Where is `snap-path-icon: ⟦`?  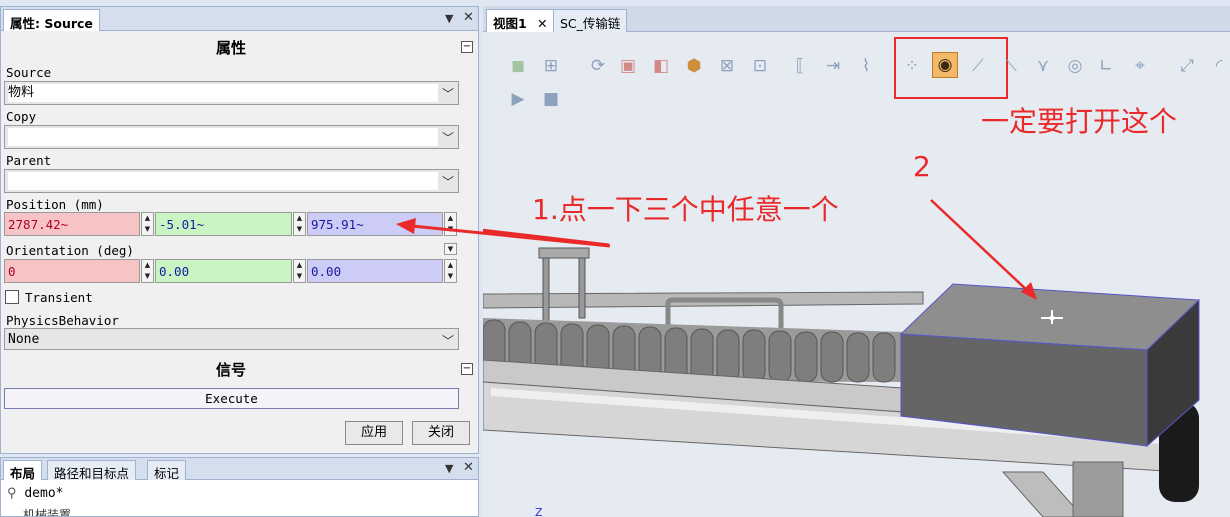
snap-path-icon: ⟦ is located at coordinates (800, 66).